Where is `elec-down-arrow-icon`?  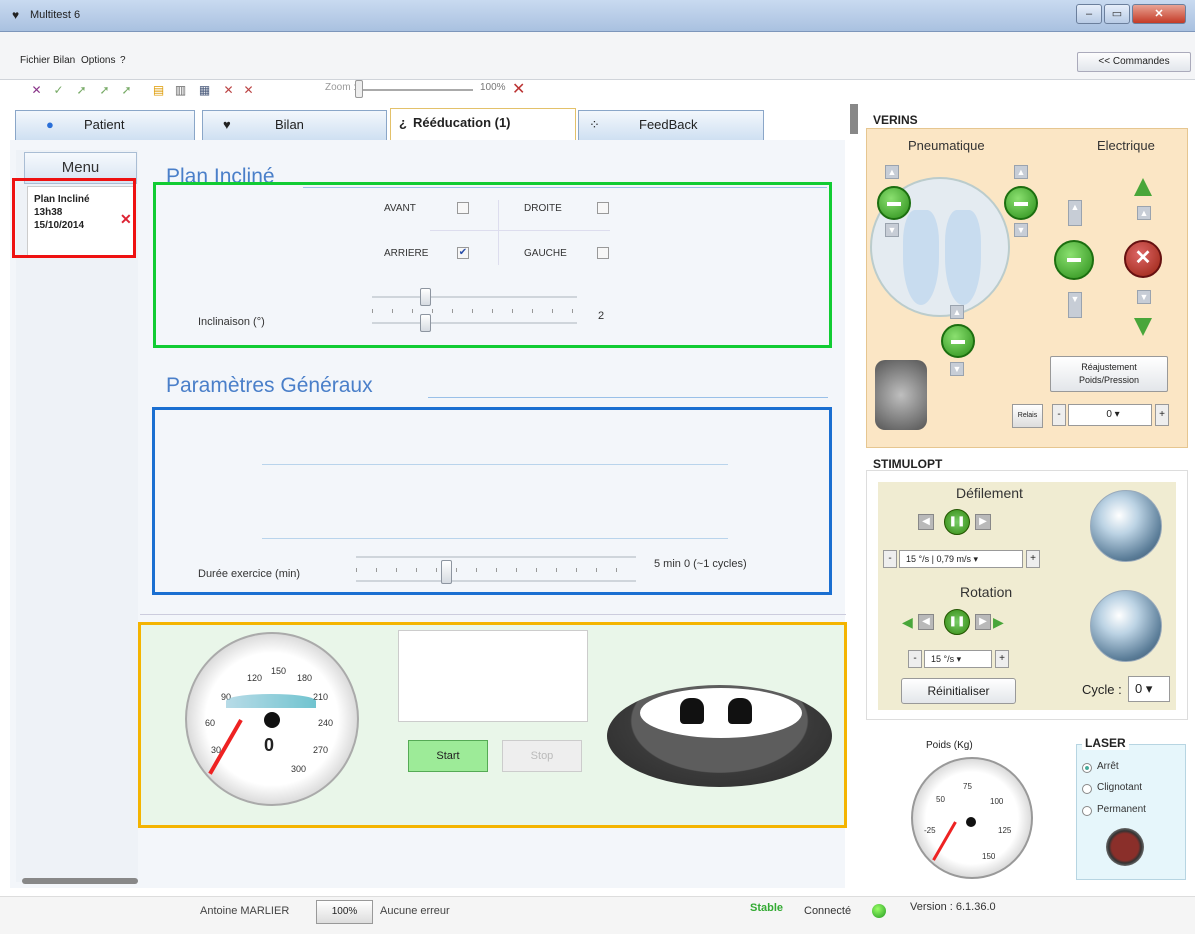 elec-down-arrow-icon is located at coordinates (1143, 327).